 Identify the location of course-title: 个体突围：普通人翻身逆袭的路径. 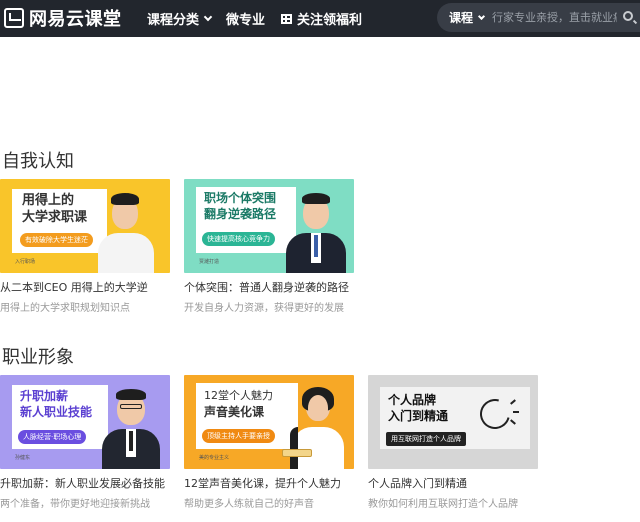
(269, 287).